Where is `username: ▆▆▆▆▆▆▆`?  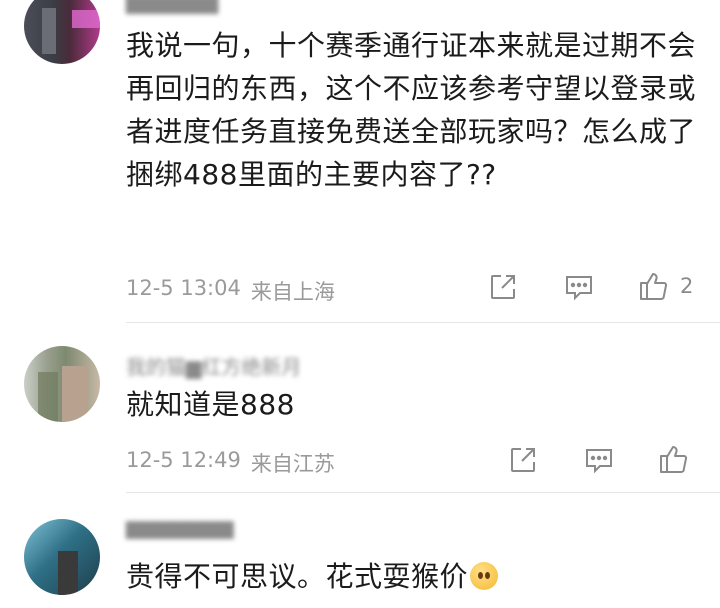 username: ▆▆▆▆▆▆▆ is located at coordinates (180, 527).